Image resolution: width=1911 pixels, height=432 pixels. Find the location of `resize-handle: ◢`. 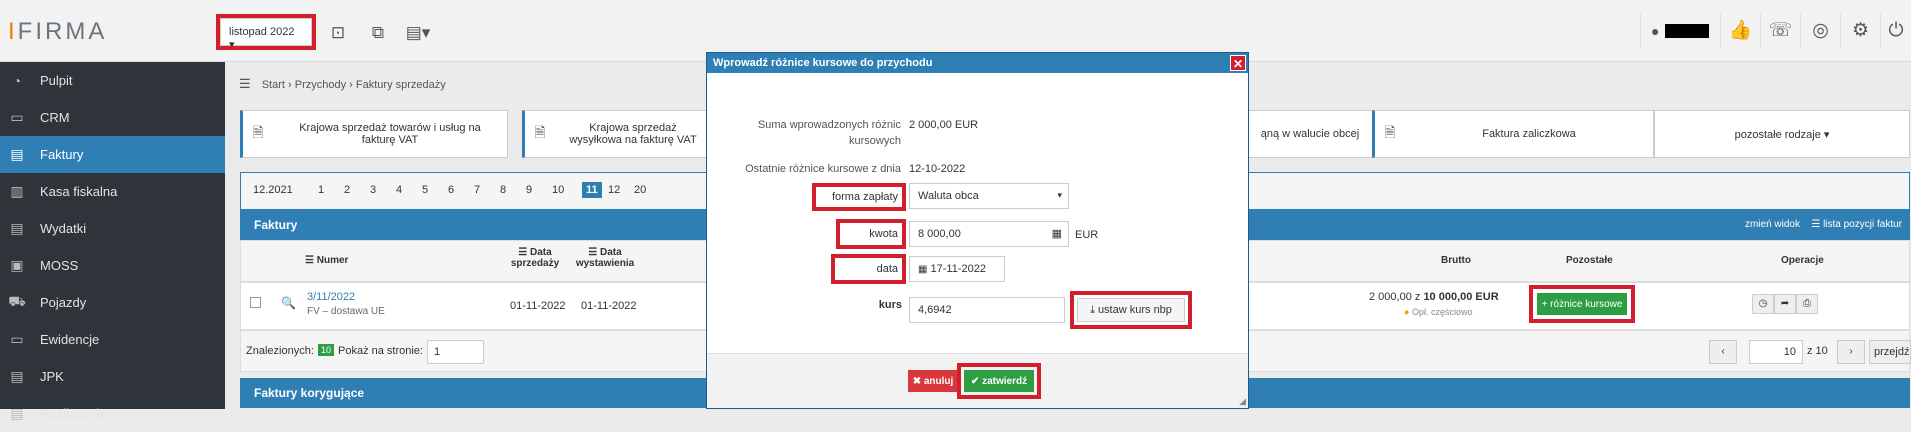

resize-handle: ◢ is located at coordinates (1242, 401).